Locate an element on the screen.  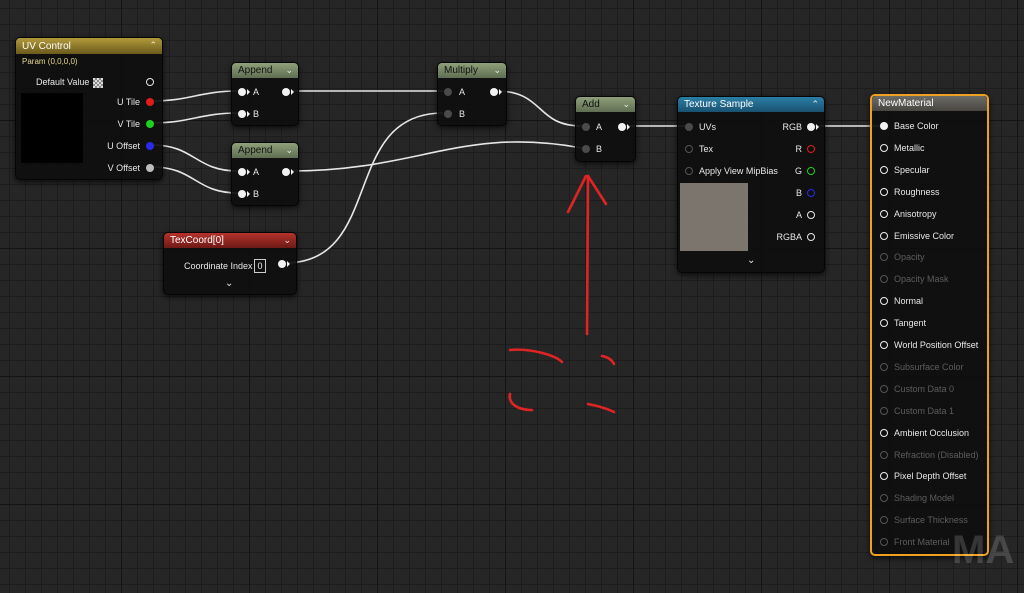
add-input-b-pin is located at coordinates (586, 149).